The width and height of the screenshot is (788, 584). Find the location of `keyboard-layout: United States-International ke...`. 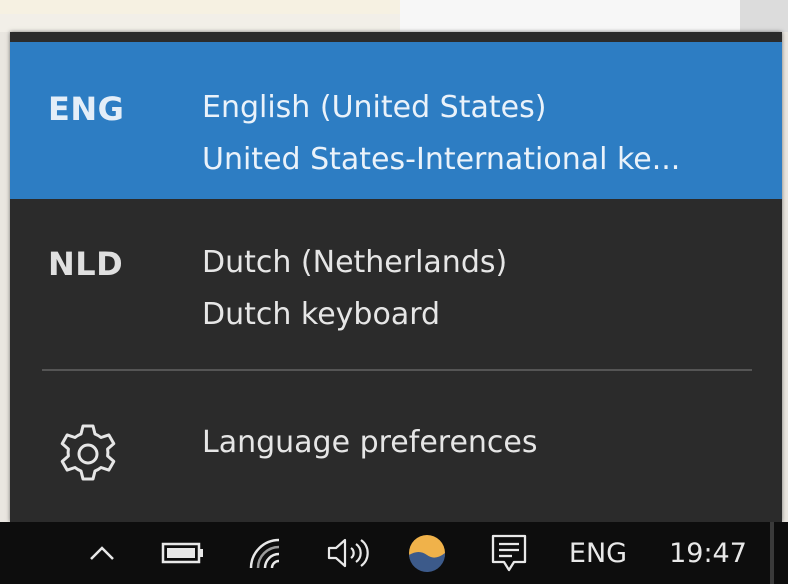

keyboard-layout: United States-International ke... is located at coordinates (441, 159).